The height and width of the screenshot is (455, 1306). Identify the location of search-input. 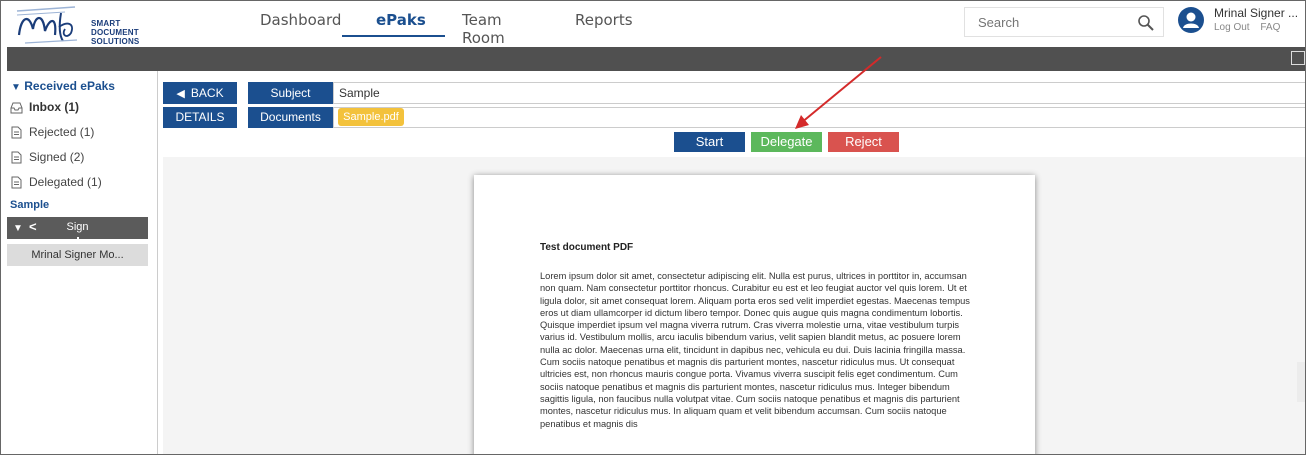
(1050, 22).